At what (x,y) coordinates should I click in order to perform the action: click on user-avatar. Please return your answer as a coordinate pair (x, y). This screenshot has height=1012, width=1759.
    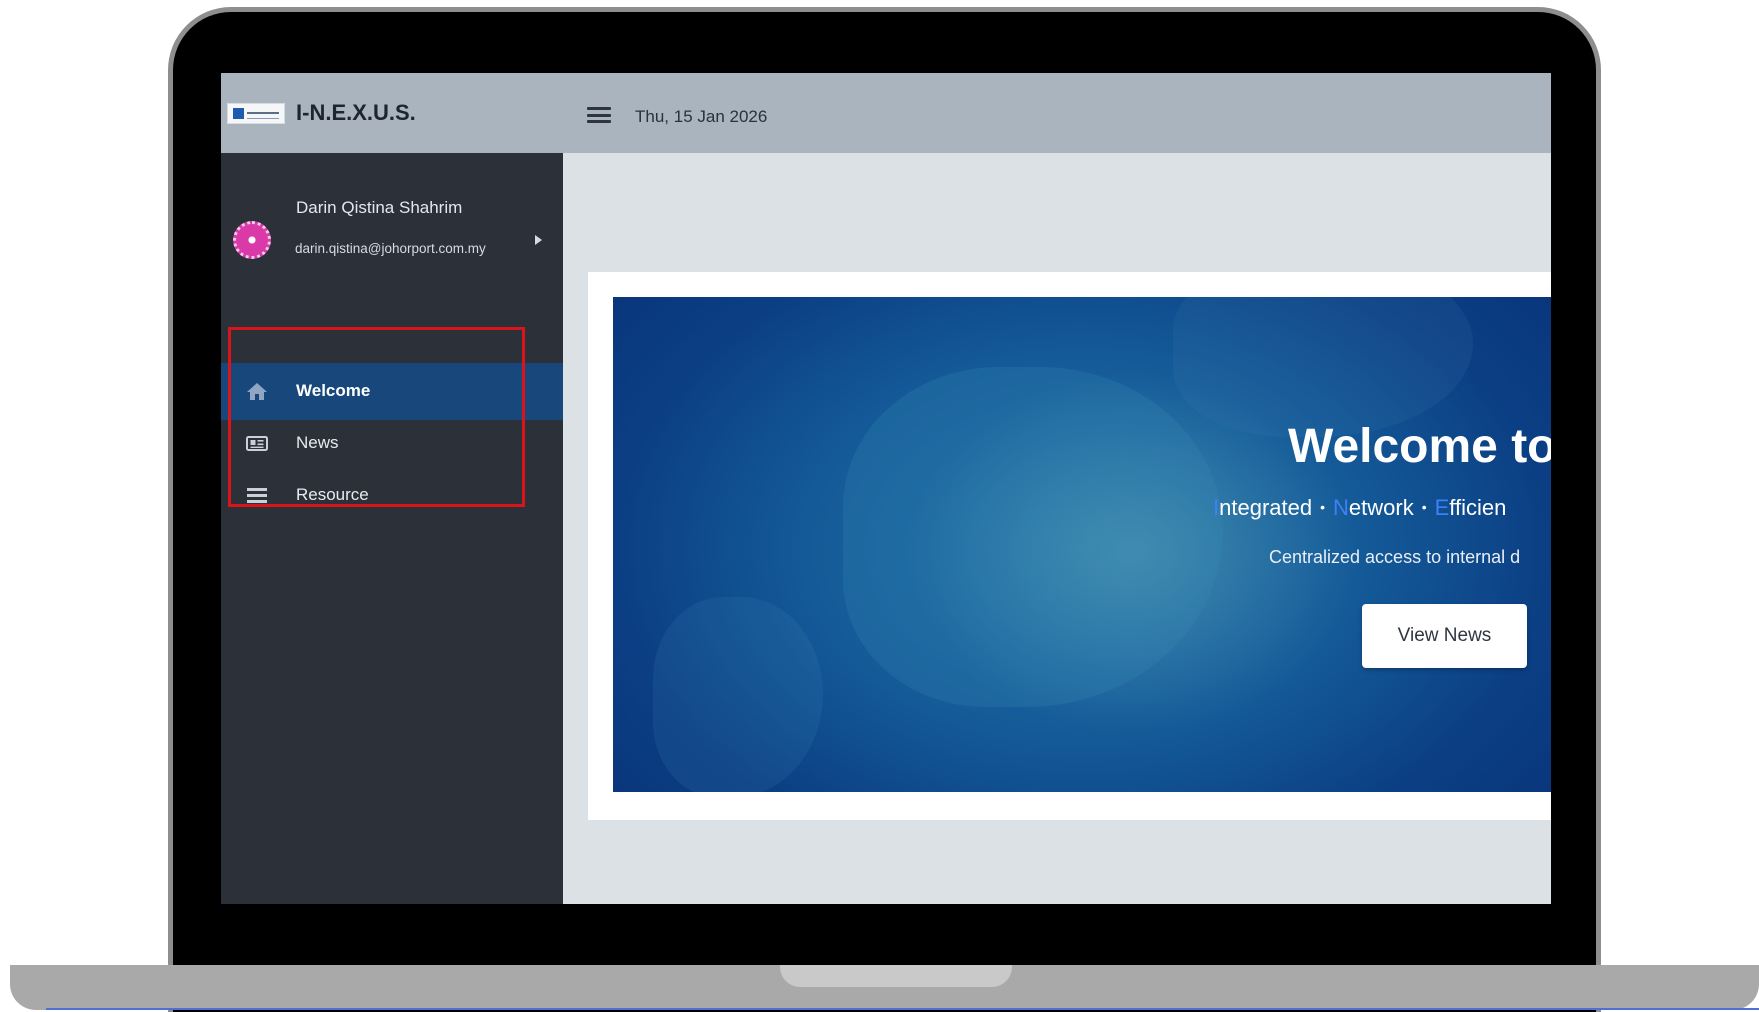
    Looking at the image, I should click on (252, 240).